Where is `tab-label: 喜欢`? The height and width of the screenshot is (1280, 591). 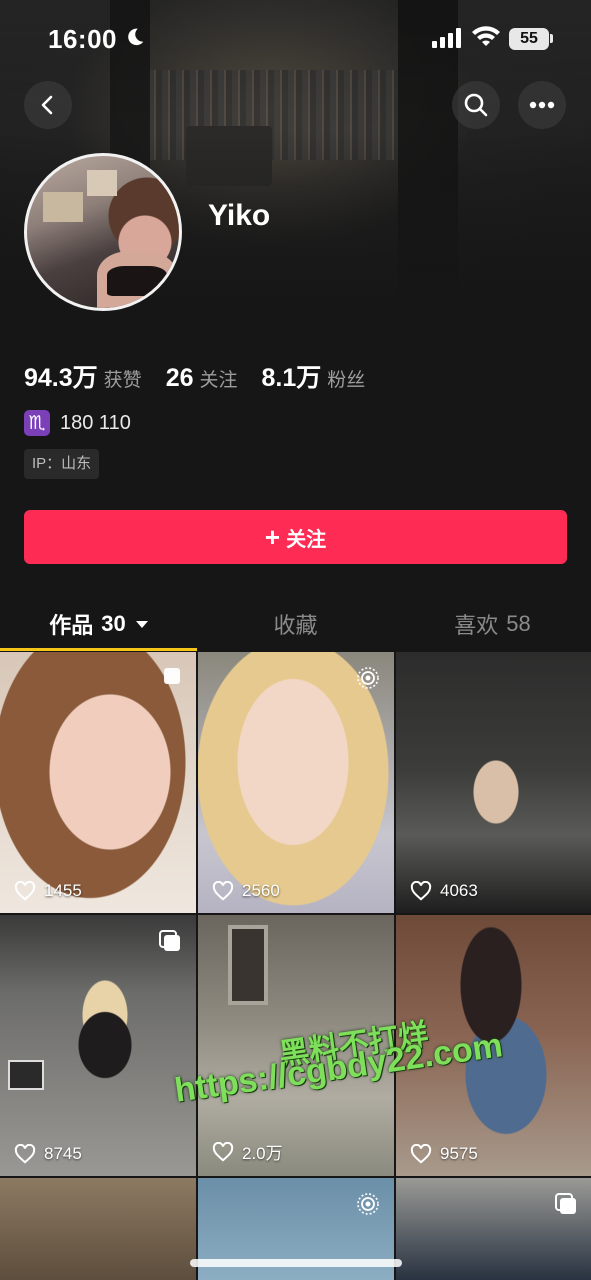 tab-label: 喜欢 is located at coordinates (476, 625).